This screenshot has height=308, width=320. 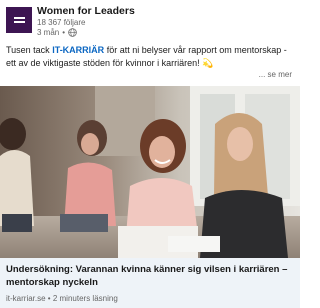 I want to click on post-text-start: Tusen tack, so click(x=29, y=50).